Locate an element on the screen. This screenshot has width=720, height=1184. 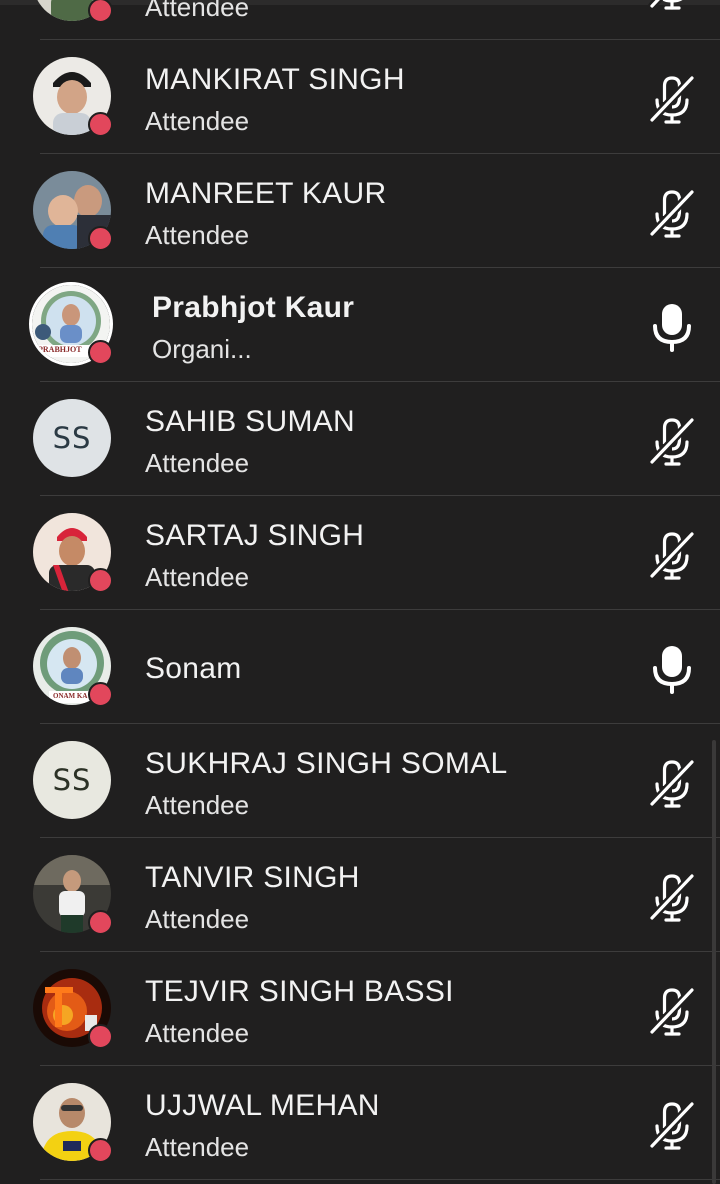
participant-row: UJJWAL MEHAN Attendee is located at coordinates (360, 1123).